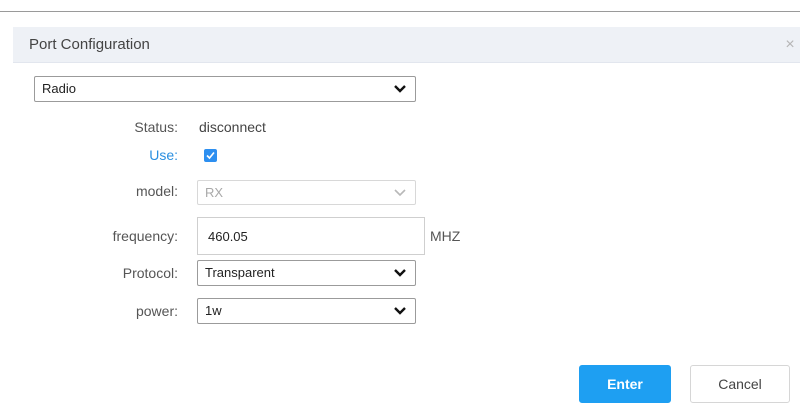 This screenshot has height=403, width=800. Describe the element at coordinates (163, 155) in the screenshot. I see `use-label: Use:` at that location.